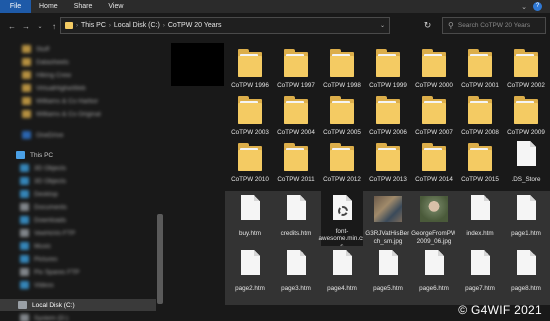 This screenshot has width=550, height=321. I want to click on file-item-page8-htm: page8.htm, so click(525, 275).